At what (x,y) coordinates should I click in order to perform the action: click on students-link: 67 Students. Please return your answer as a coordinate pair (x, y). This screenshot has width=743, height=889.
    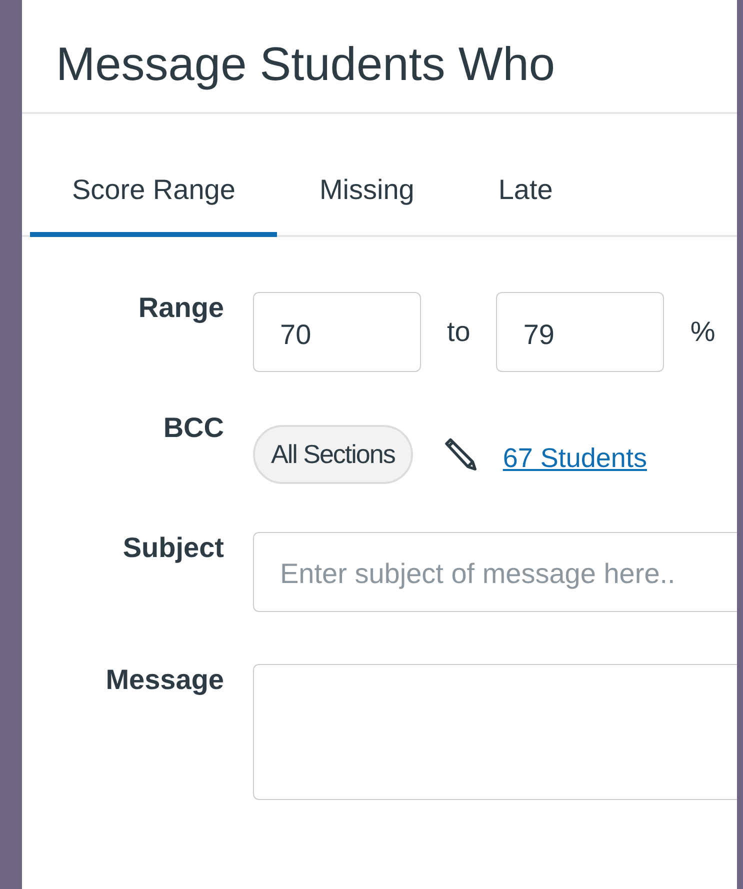
    Looking at the image, I should click on (574, 458).